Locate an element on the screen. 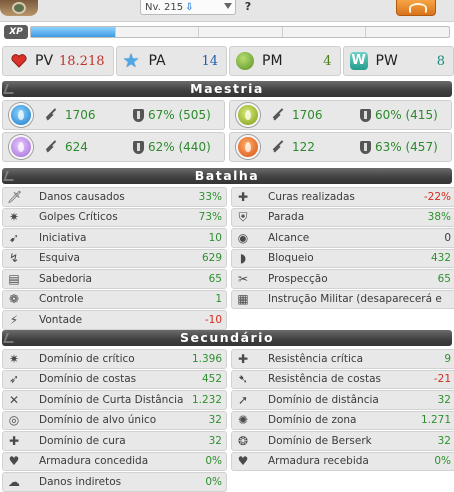 Image resolution: width=454 pixels, height=492 pixels. stat-row: ◎ Domínio de alvo único 32 is located at coordinates (114, 420).